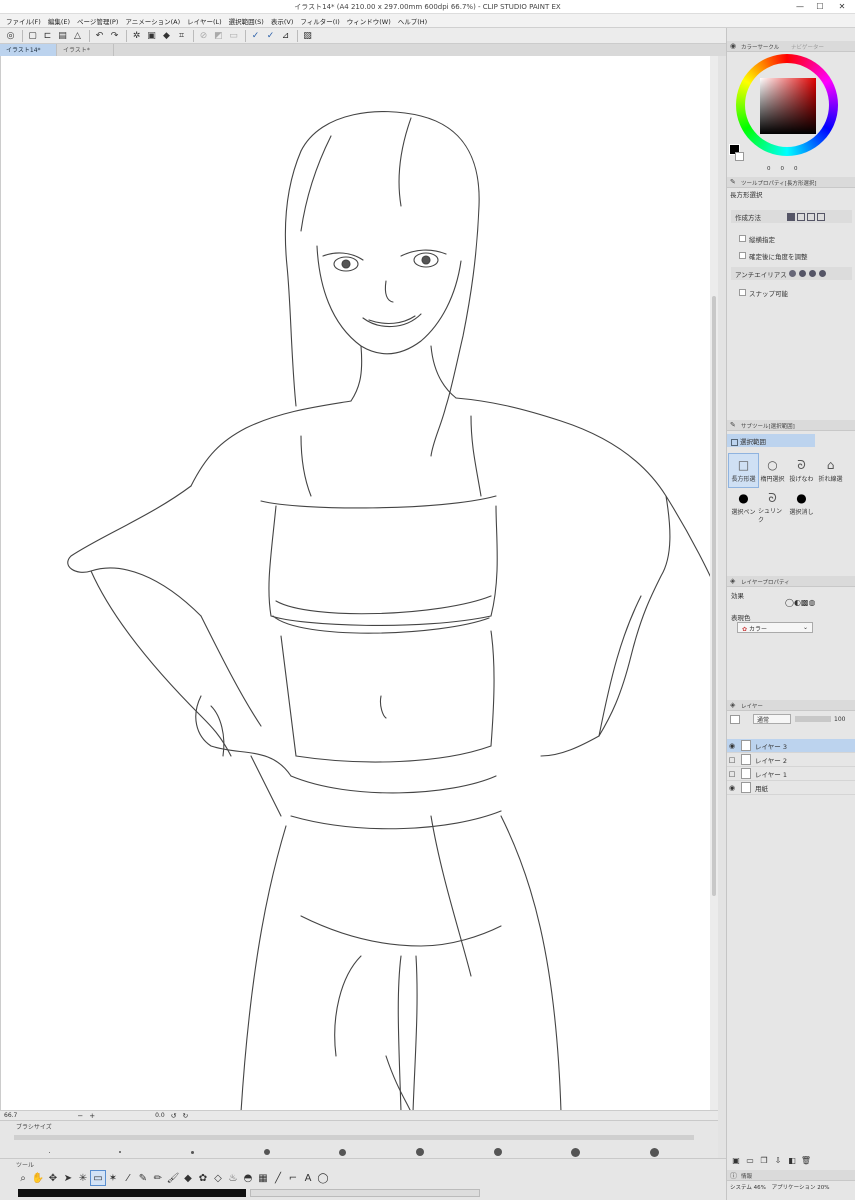 This screenshot has height=1200, width=855. I want to click on new-selection-icon, so click(791, 216).